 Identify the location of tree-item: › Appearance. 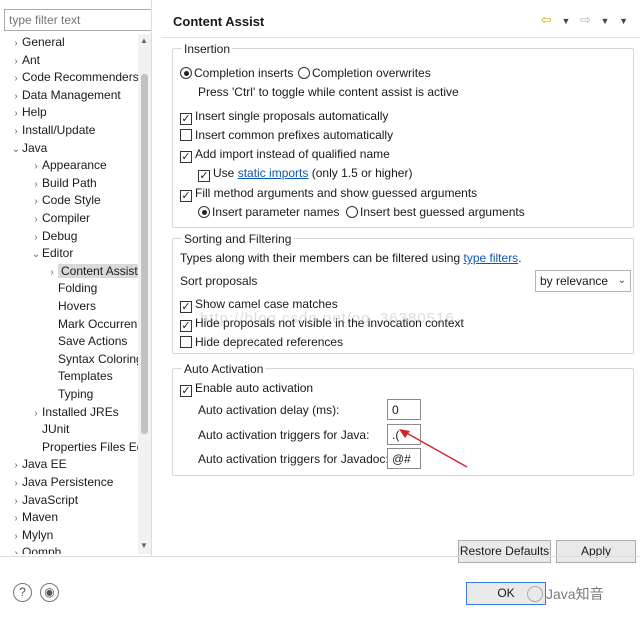
(68, 166).